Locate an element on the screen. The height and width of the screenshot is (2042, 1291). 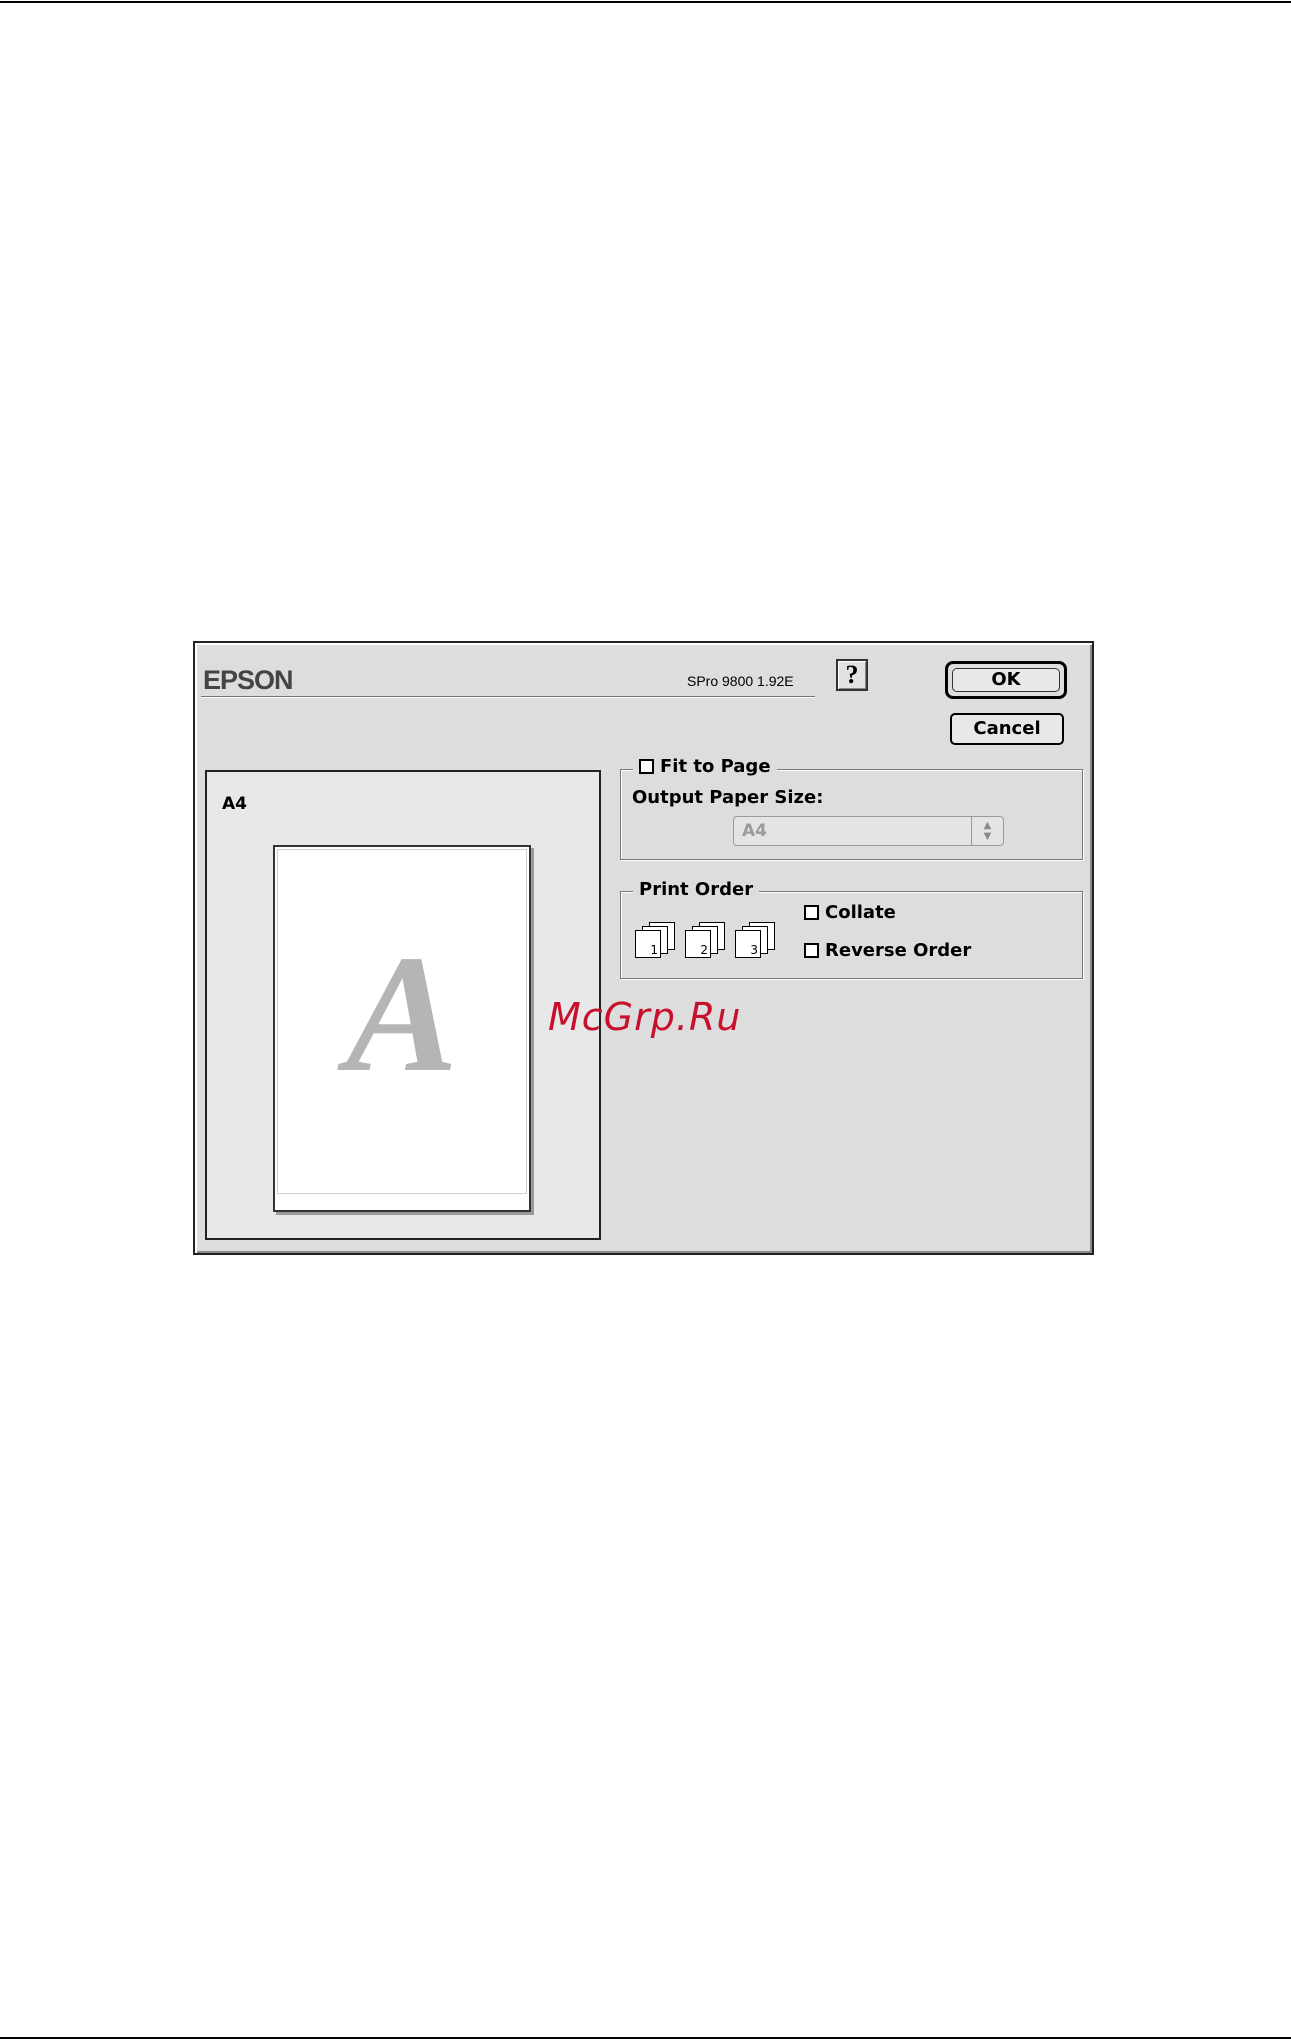
preview-glyph: A is located at coordinates (402, 1014).